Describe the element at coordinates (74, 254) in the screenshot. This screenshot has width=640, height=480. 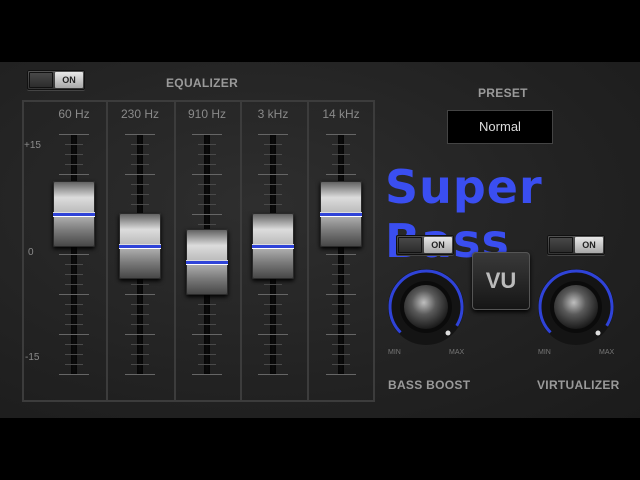
I see `slider-ticks` at that location.